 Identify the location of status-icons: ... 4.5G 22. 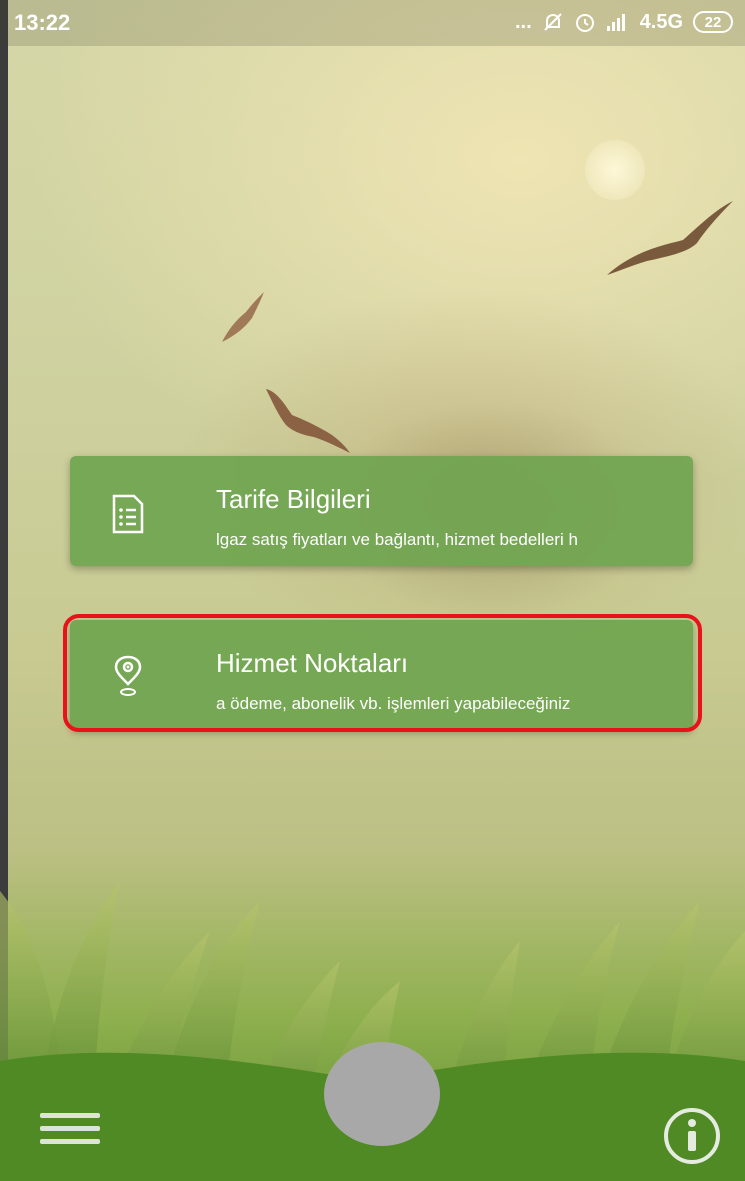
(624, 22).